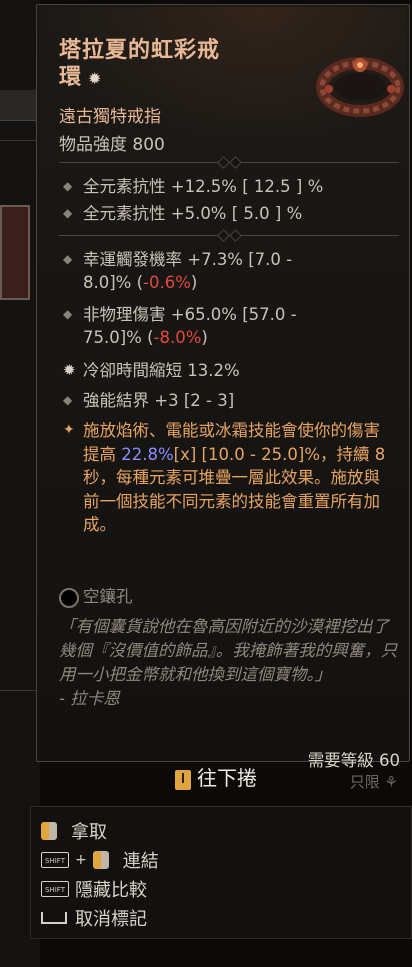 Image resolution: width=412 pixels, height=967 pixels. Describe the element at coordinates (94, 889) in the screenshot. I see `hide-compare-action: SHIFT 隱藏比較` at that location.